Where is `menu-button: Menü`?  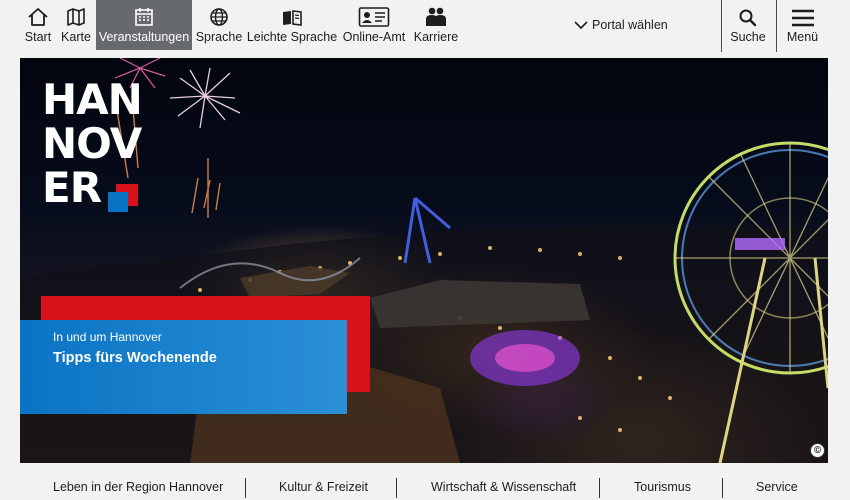
menu-button: Menü is located at coordinates (802, 25).